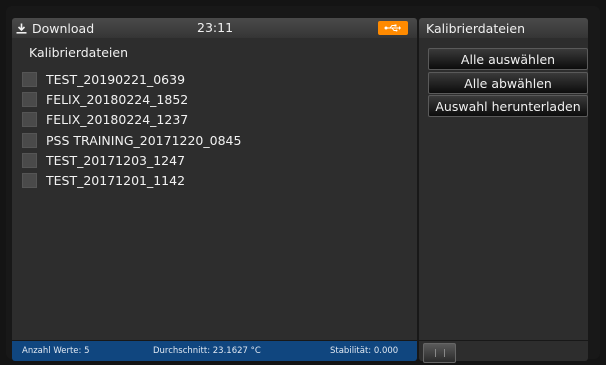 Image resolution: width=606 pixels, height=365 pixels. I want to click on file-row: TEST_20171203_1247, so click(131, 160).